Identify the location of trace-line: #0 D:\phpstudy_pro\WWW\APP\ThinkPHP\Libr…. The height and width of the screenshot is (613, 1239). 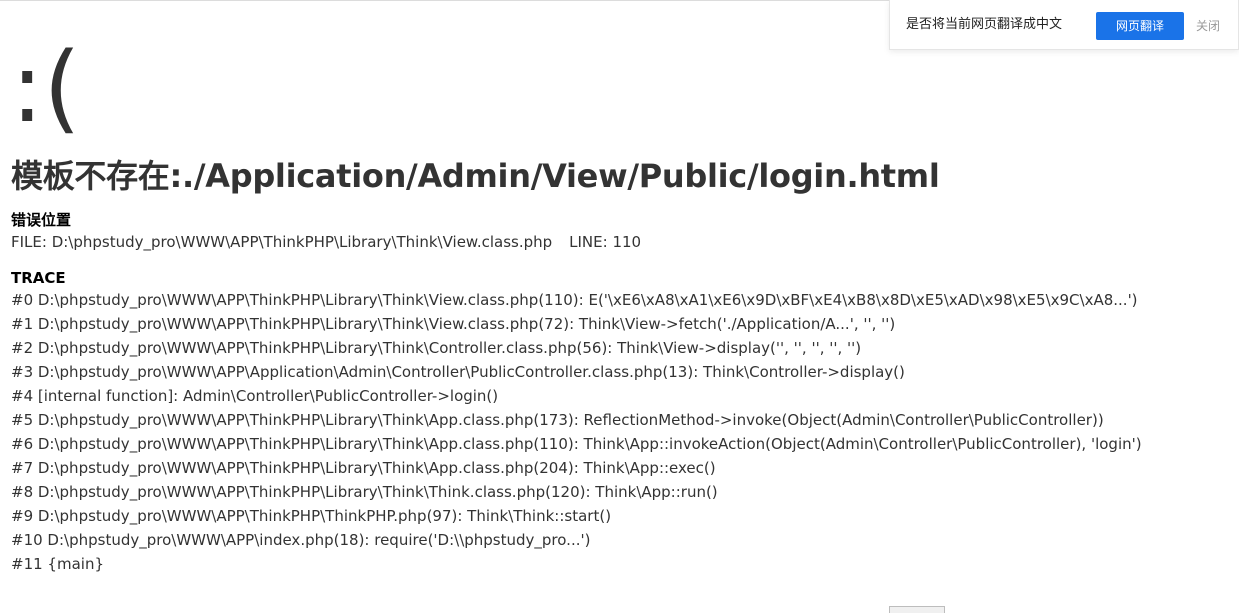
(574, 300).